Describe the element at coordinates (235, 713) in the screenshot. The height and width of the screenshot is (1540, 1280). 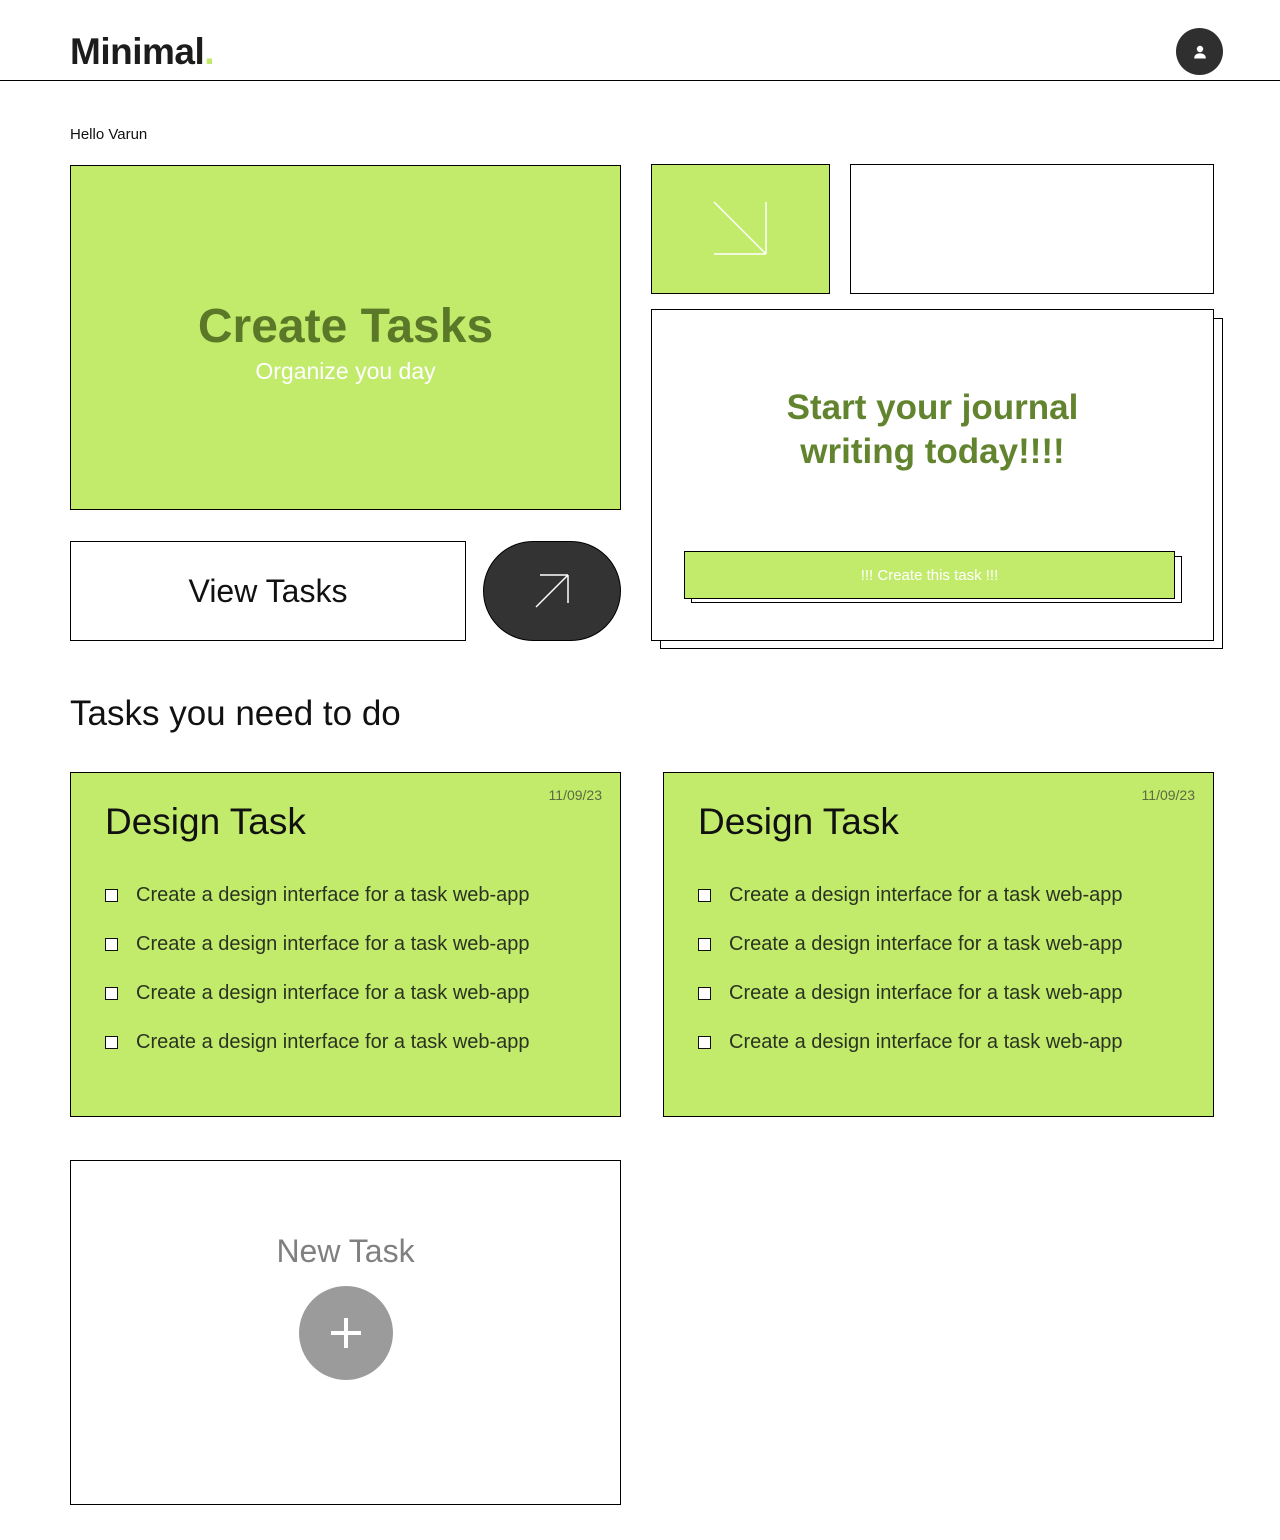
I see `section-title: Tasks you need to do` at that location.